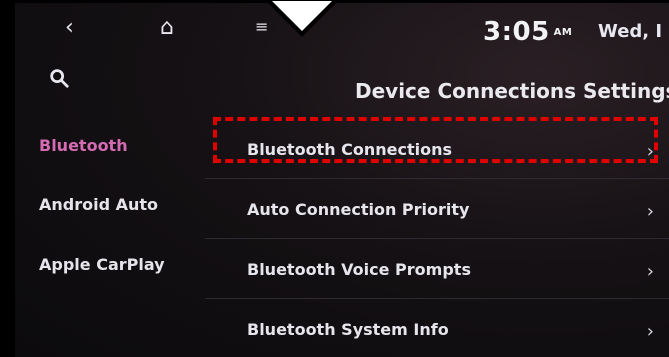 Image resolution: width=669 pixels, height=357 pixels. What do you see at coordinates (359, 269) in the screenshot?
I see `list-item-label: Bluetooth Voice Prompts` at bounding box center [359, 269].